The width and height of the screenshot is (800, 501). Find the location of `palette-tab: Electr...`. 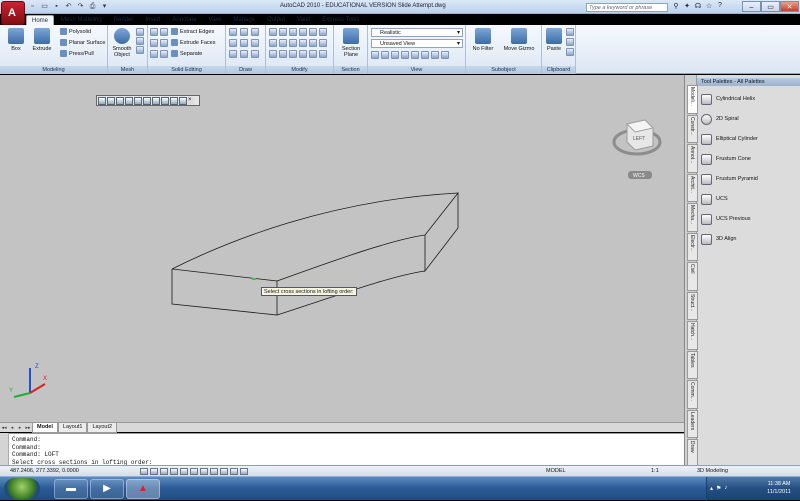

palette-tab: Electr... is located at coordinates (692, 246).